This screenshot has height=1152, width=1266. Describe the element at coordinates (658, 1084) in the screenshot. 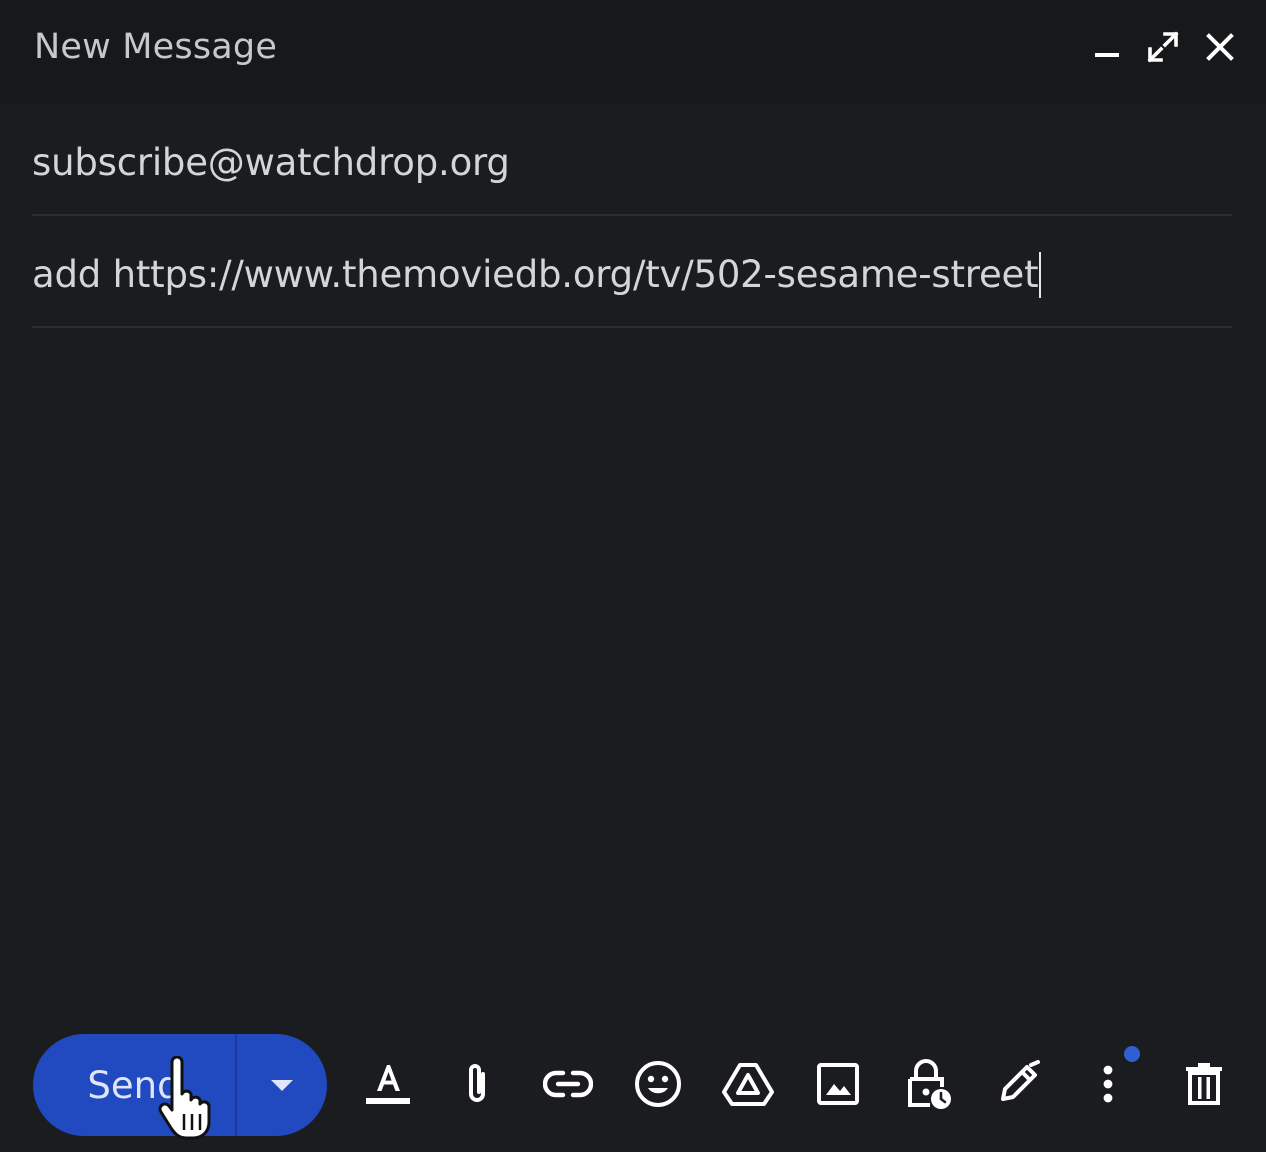

I see `insert-emoji-icon` at that location.